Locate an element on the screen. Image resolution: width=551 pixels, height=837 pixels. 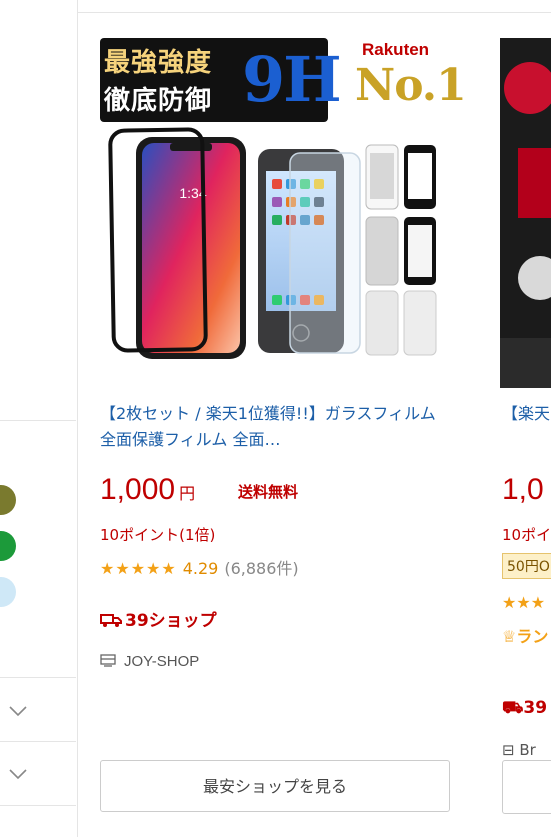
rating-score: 4.29 is located at coordinates (200, 568).